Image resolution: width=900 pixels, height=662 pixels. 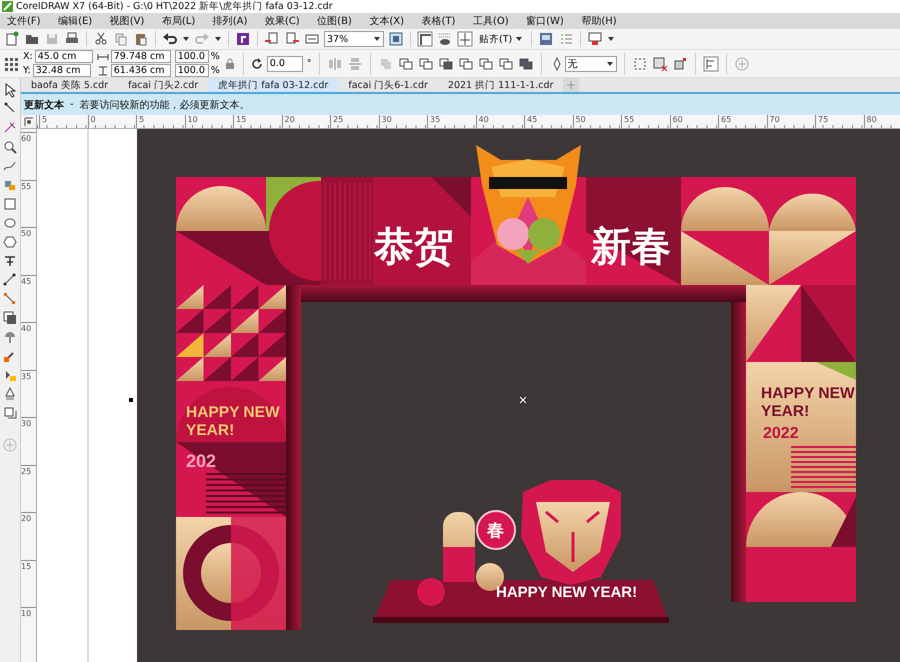 I want to click on degree-sign: °, so click(x=309, y=63).